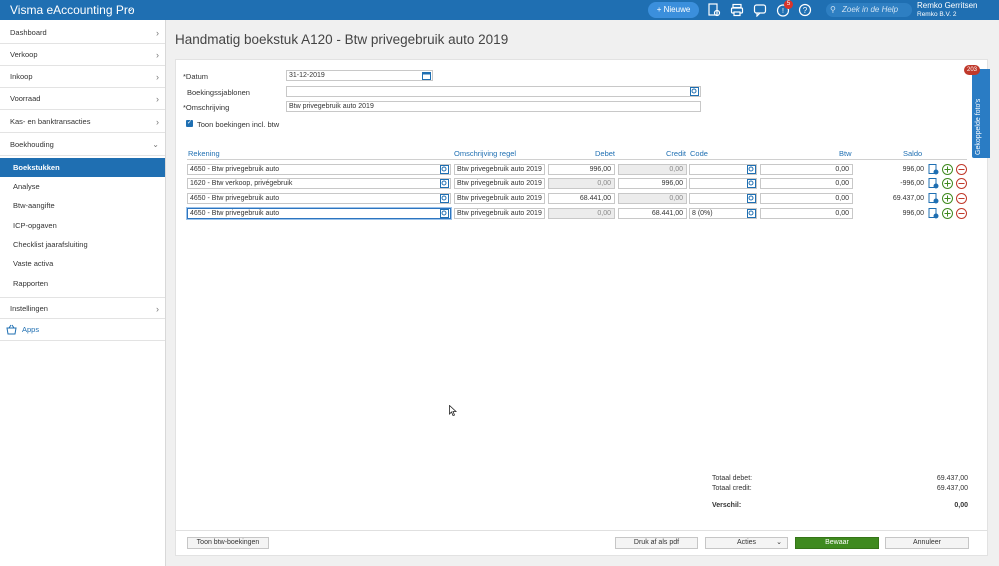 The image size is (999, 566). Describe the element at coordinates (493, 106) in the screenshot. I see `description-field: Btw privegebruik auto 2019` at that location.